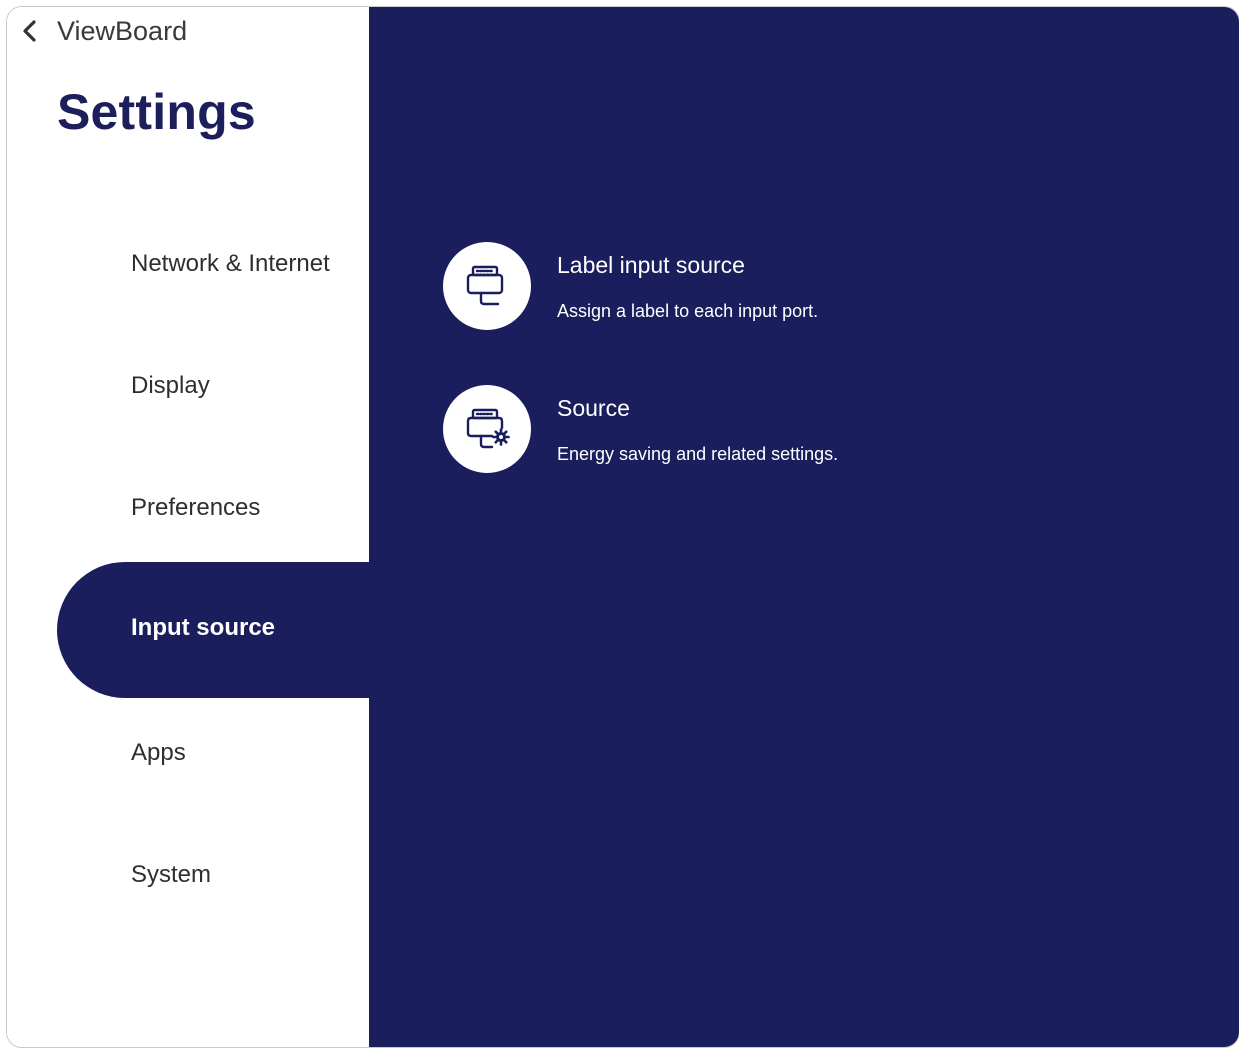 The height and width of the screenshot is (1048, 1239). Describe the element at coordinates (171, 875) in the screenshot. I see `sidebar-item-system: System` at that location.